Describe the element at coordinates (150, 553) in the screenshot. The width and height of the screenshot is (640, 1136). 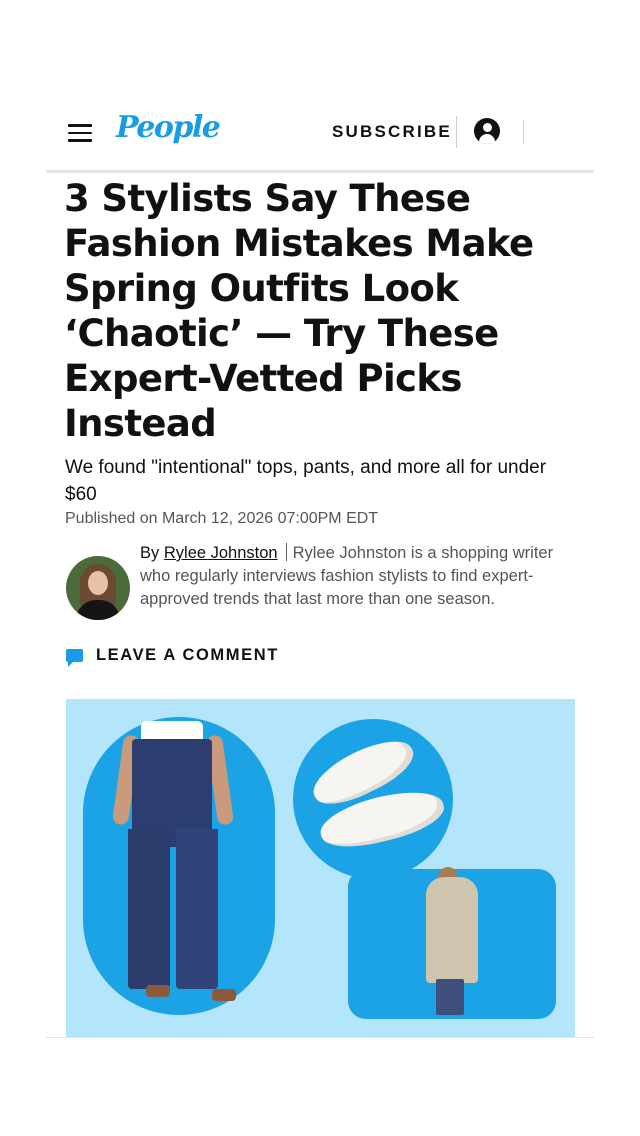
I see `byline-prefix: By` at that location.